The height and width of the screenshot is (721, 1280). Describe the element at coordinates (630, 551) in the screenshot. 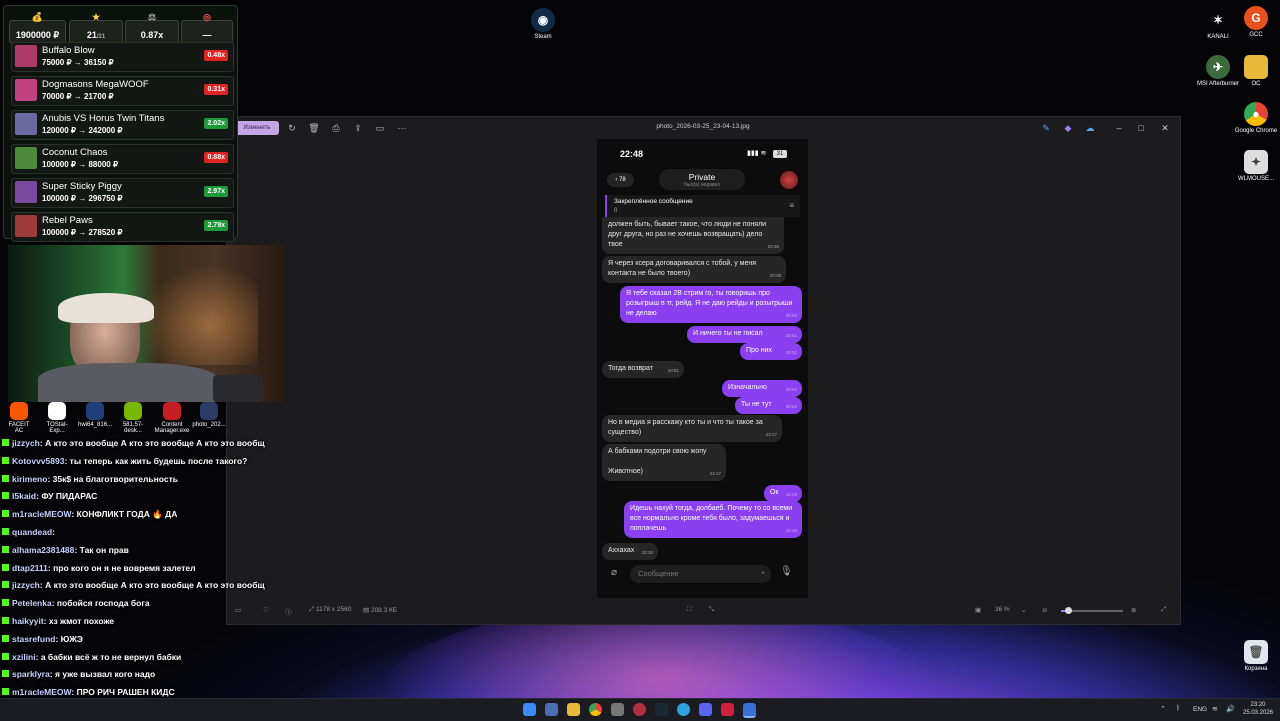

I see `message-bubble: Аххахах 22:30` at that location.